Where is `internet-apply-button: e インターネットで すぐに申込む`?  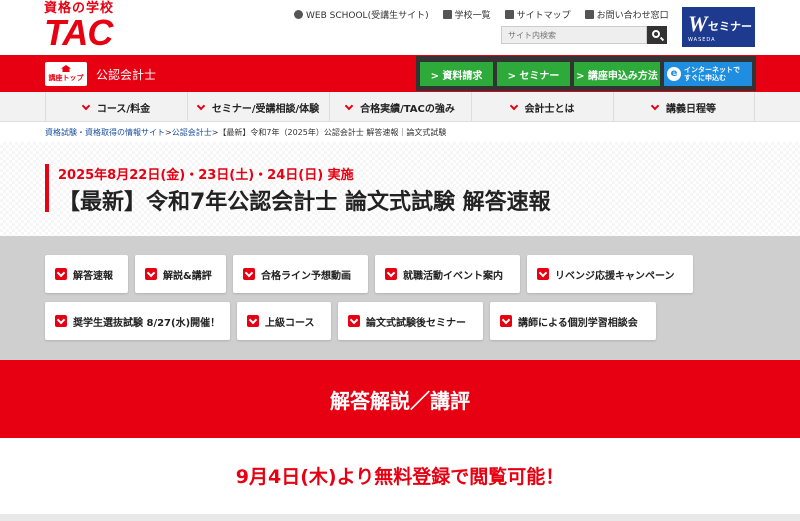 internet-apply-button: e インターネットで すぐに申込む is located at coordinates (708, 74).